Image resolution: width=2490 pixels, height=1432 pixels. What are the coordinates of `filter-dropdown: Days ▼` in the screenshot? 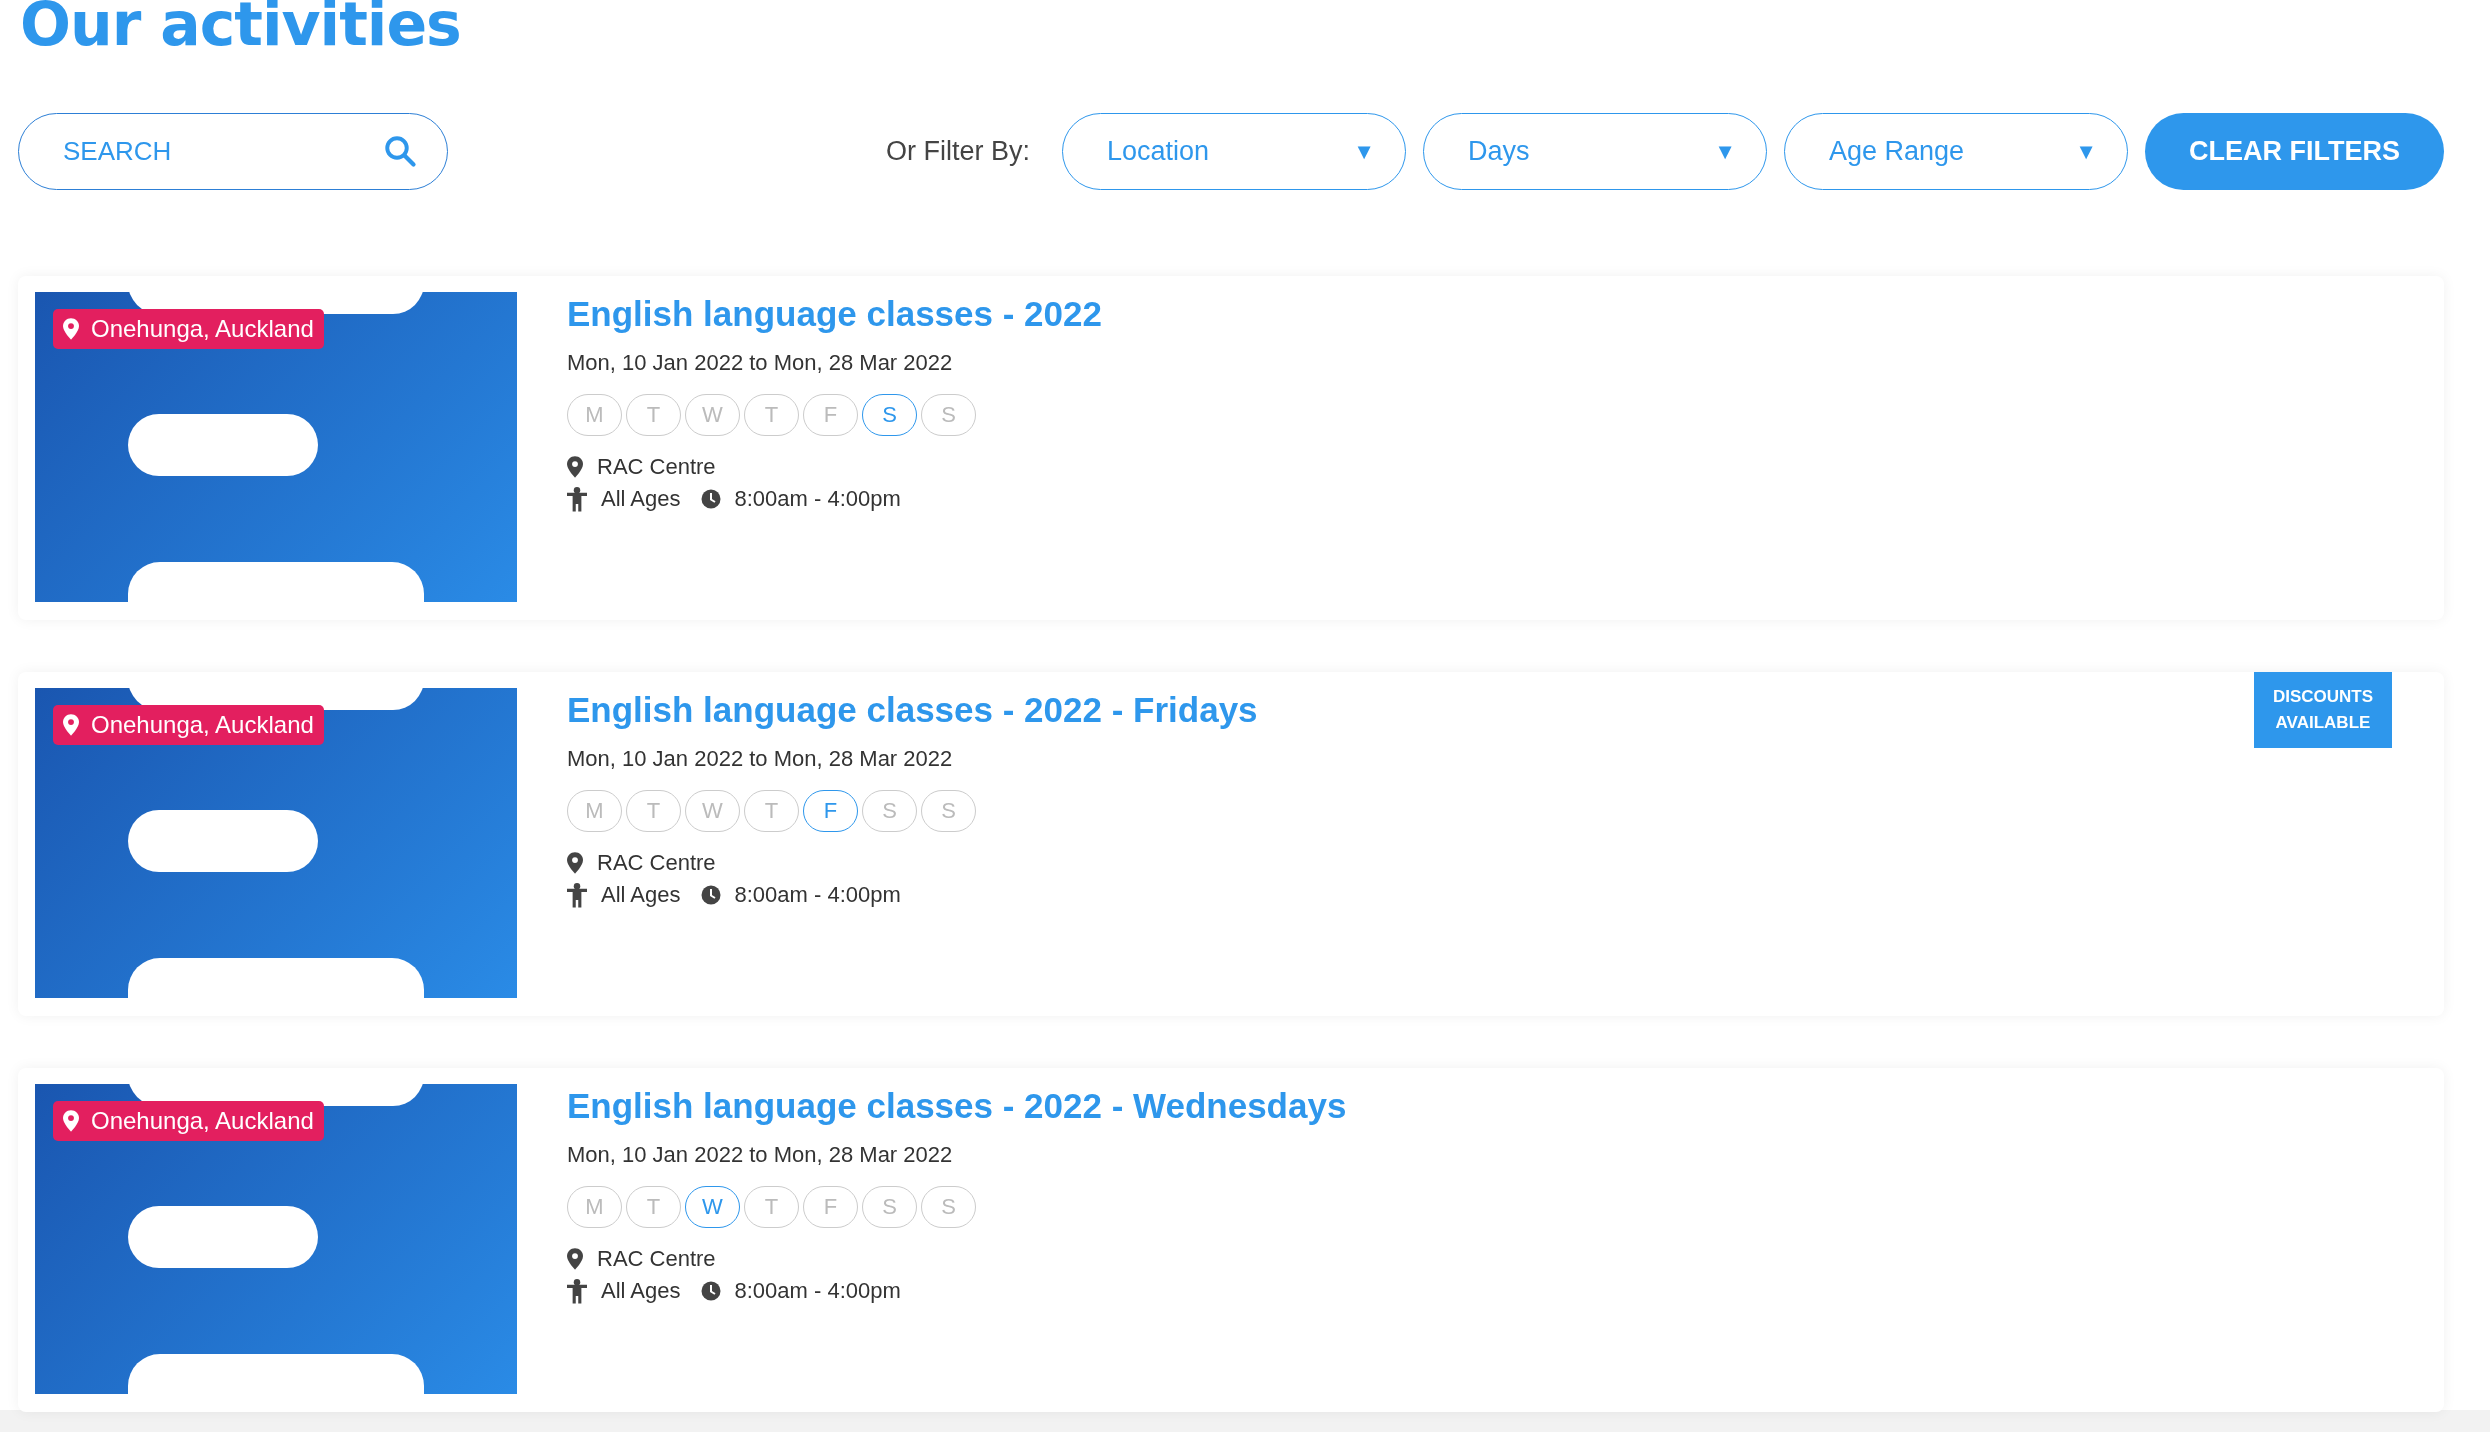 It's located at (1595, 151).